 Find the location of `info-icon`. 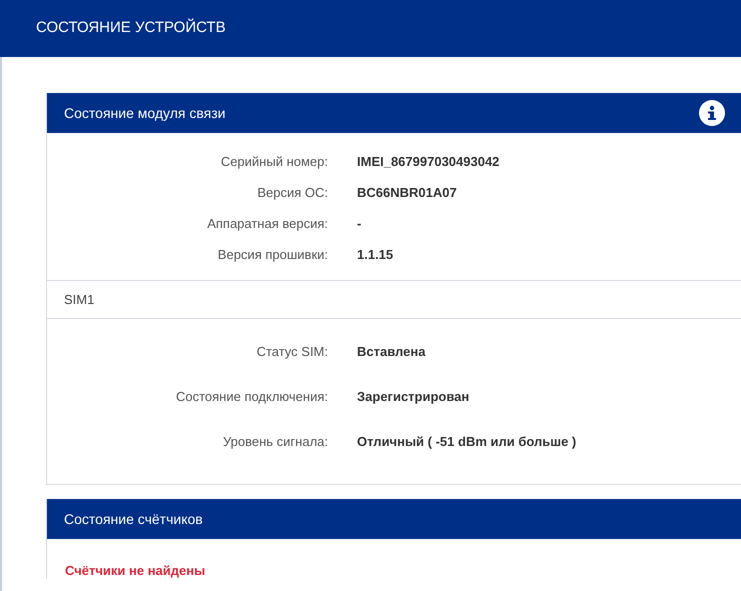

info-icon is located at coordinates (712, 113).